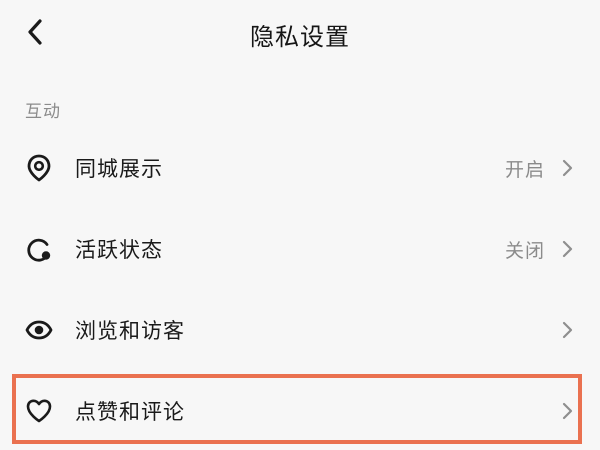 The image size is (600, 450). I want to click on activity-status-icon, so click(39, 249).